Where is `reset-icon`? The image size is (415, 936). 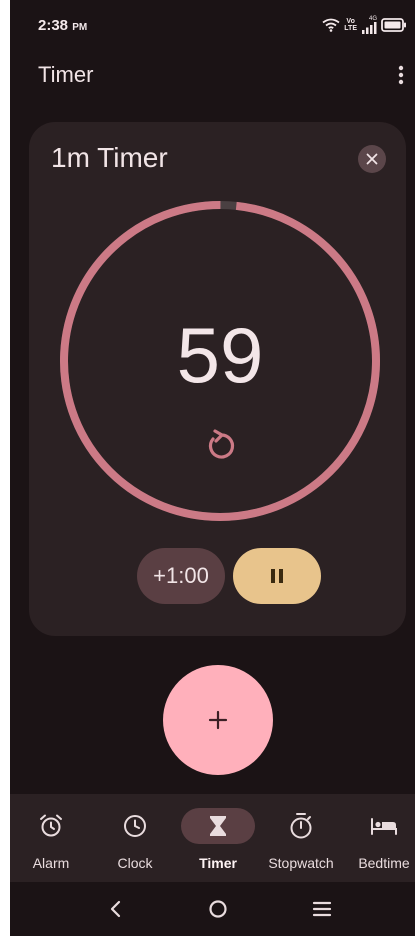
reset-icon is located at coordinates (221, 444).